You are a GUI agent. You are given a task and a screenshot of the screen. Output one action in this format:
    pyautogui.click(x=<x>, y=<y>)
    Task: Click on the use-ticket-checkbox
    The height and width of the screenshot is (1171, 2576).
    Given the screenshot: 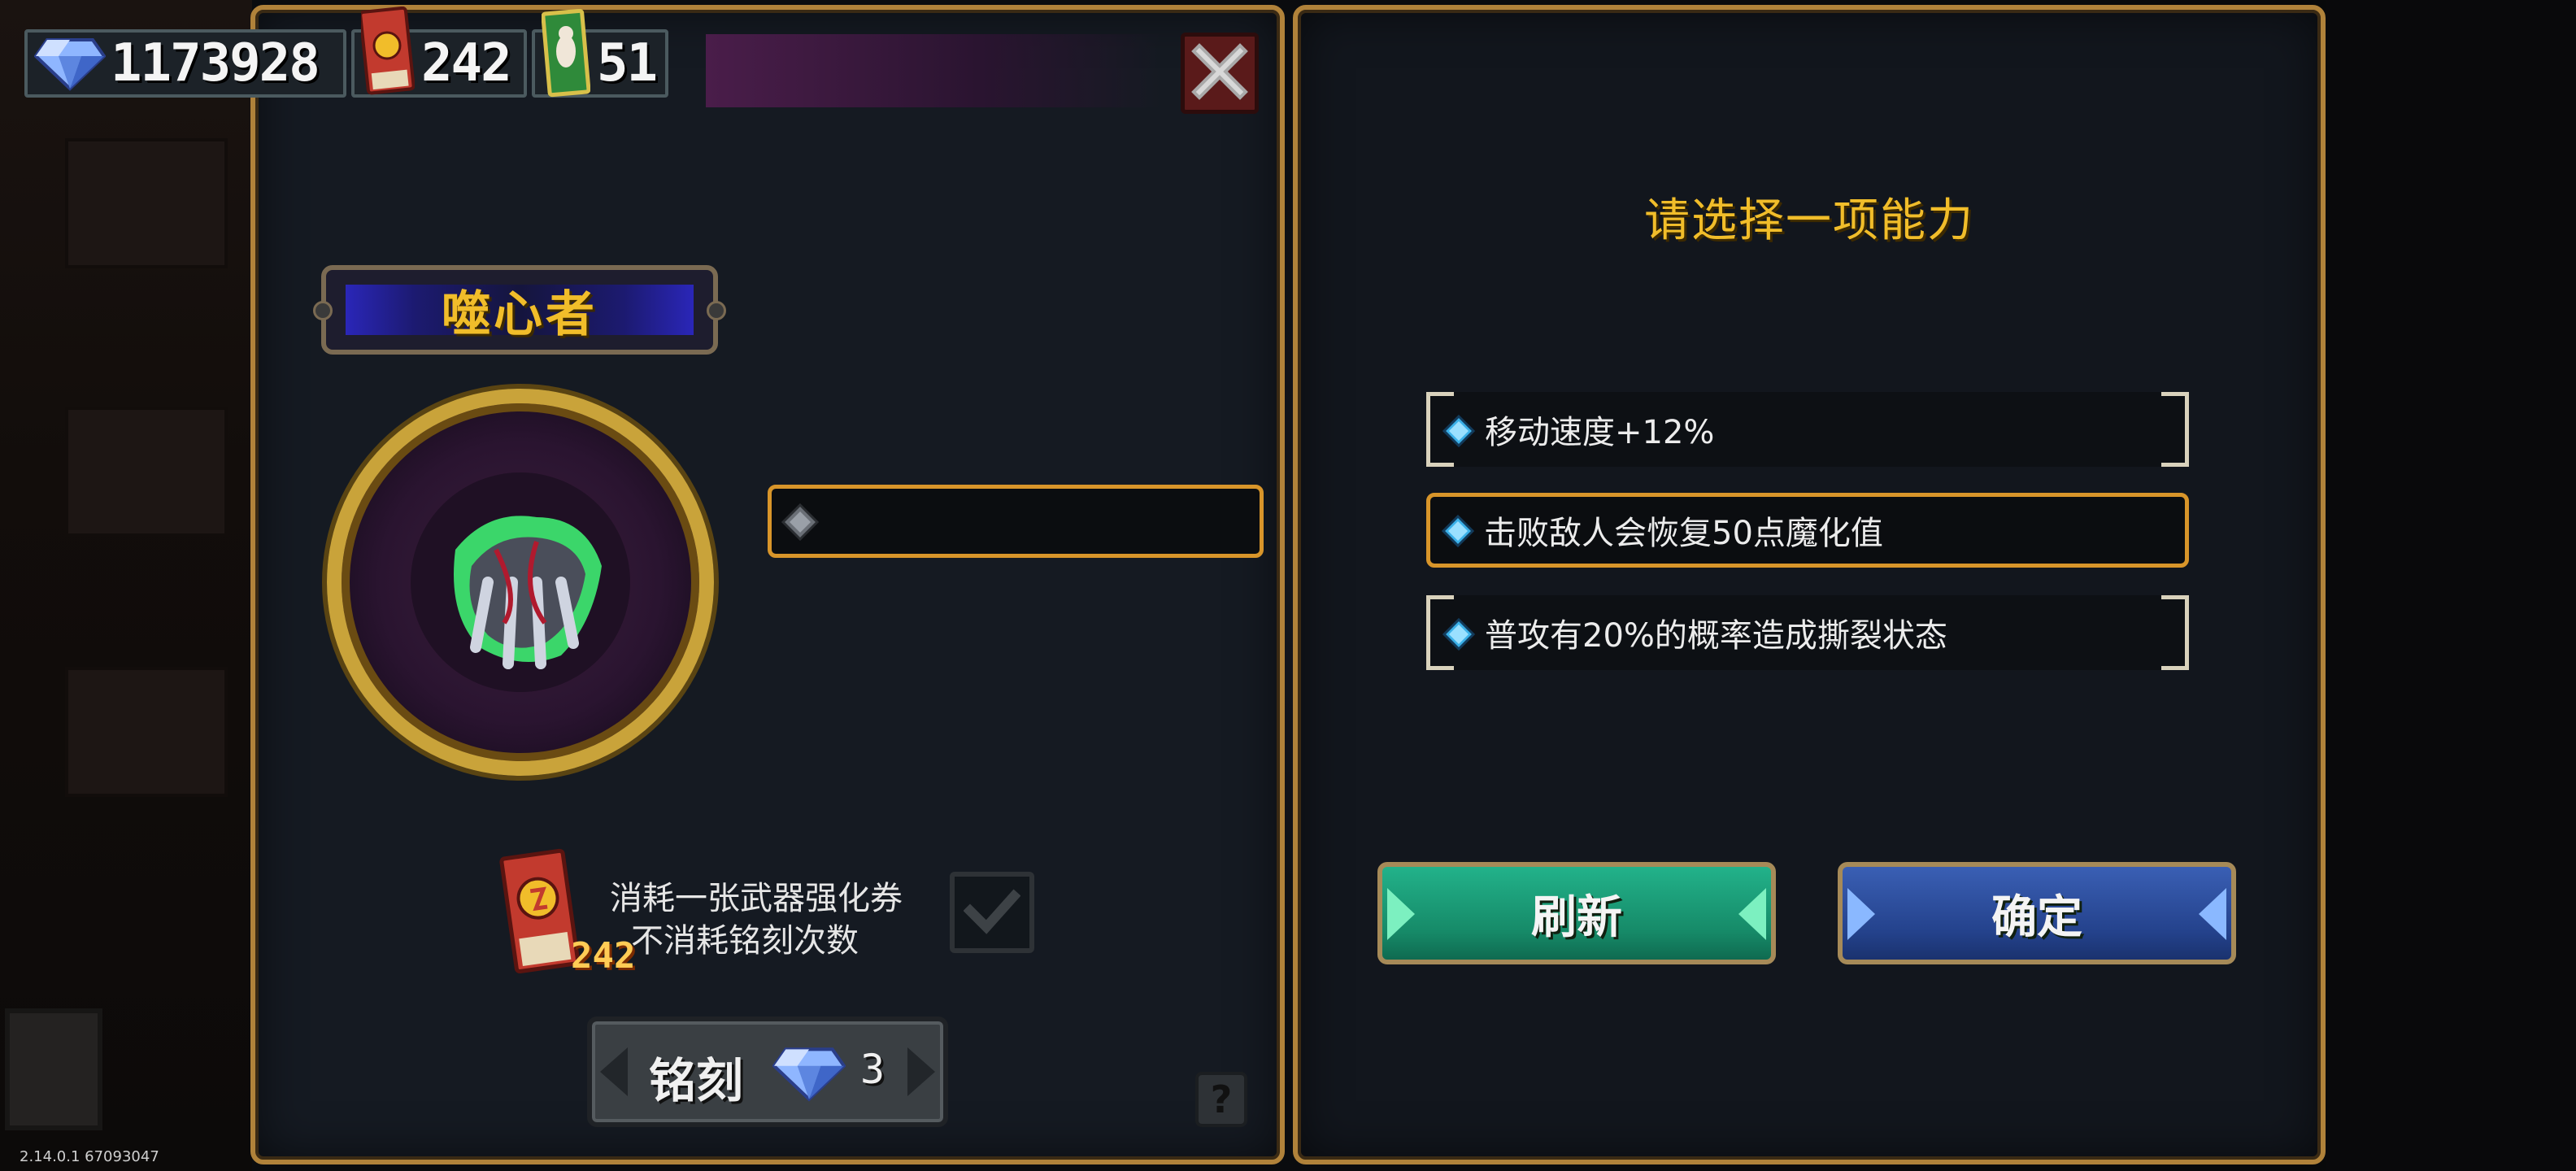 What is the action you would take?
    pyautogui.click(x=992, y=913)
    